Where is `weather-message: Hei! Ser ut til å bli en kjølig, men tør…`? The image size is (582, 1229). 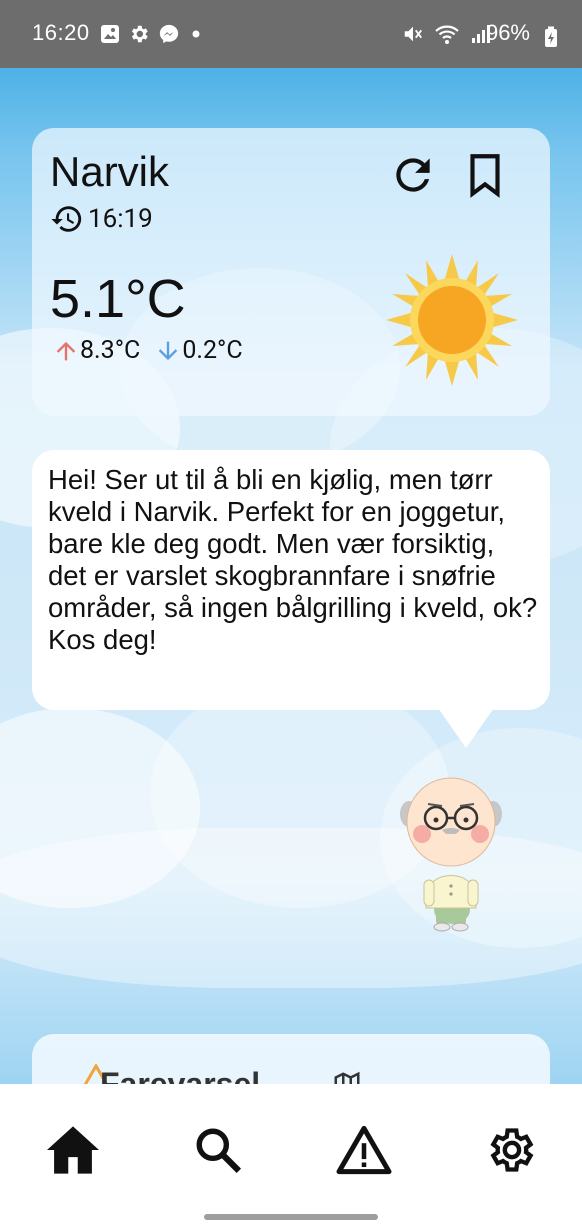
weather-message: Hei! Ser ut til å bli en kjølig, men tør… is located at coordinates (293, 559).